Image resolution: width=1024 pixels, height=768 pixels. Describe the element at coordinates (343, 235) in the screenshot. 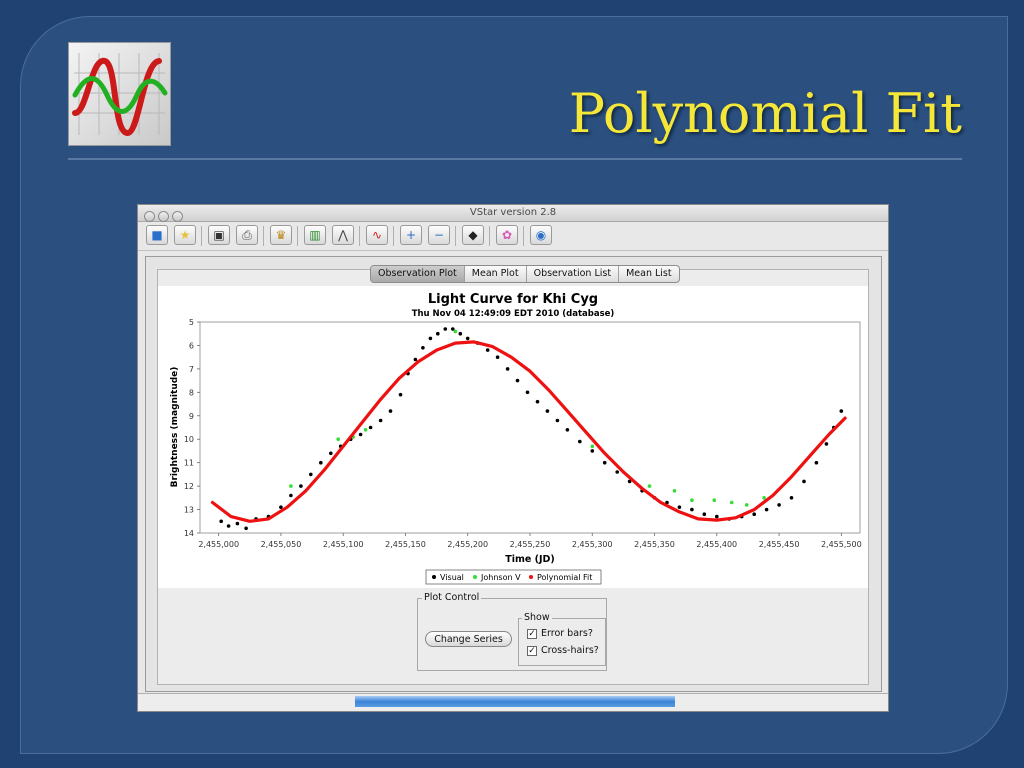

I see `polynomial-icon: ⋀` at that location.